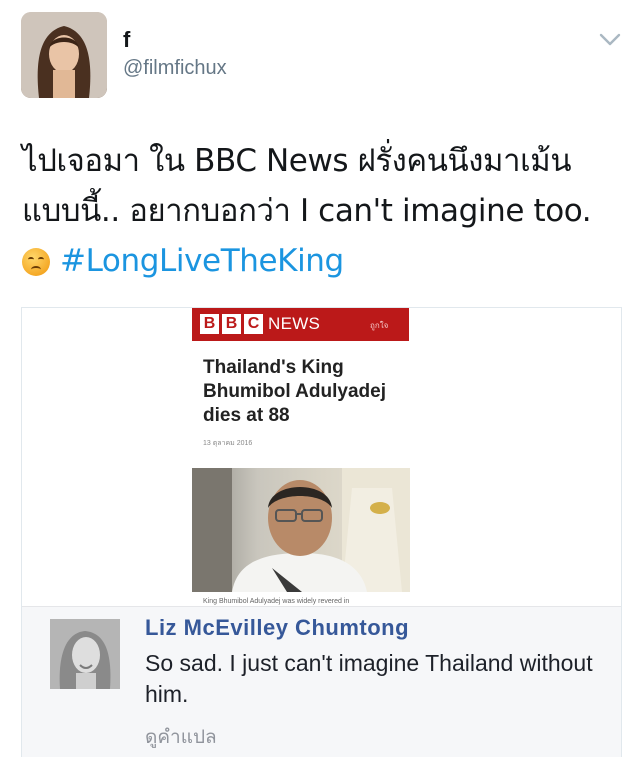 This screenshot has height=757, width=640. Describe the element at coordinates (307, 211) in the screenshot. I see `tweet-line-2: แบบนี้.. อยากบอกว่า I can't imagine too.` at that location.